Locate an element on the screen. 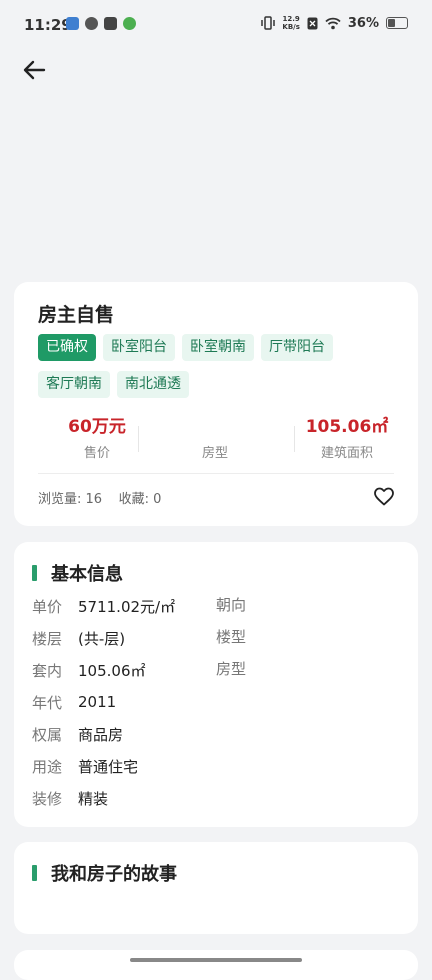 The height and width of the screenshot is (980, 432). info-value: 2011 is located at coordinates (97, 702).